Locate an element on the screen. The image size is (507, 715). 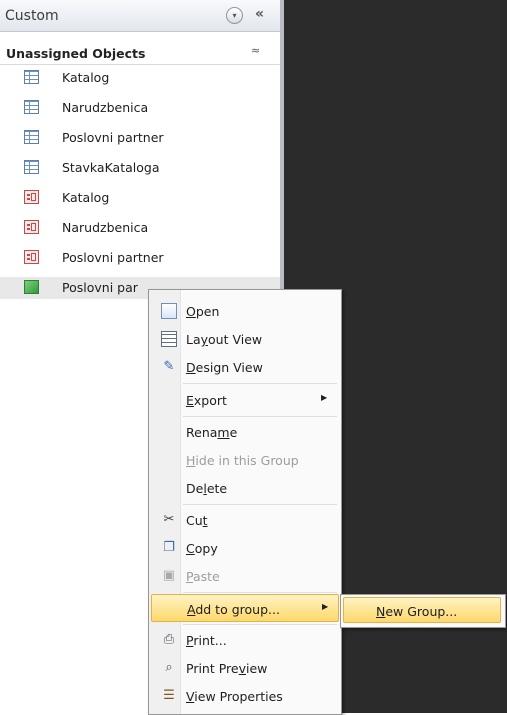
nav-pane-title: Custom is located at coordinates (32, 16).